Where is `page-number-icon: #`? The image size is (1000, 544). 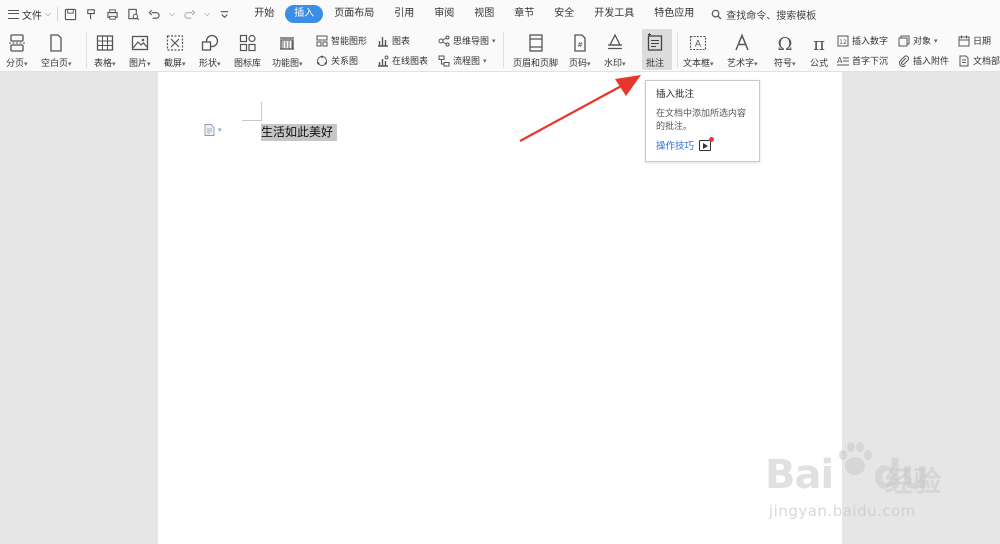
page-number-icon: # is located at coordinates (580, 43).